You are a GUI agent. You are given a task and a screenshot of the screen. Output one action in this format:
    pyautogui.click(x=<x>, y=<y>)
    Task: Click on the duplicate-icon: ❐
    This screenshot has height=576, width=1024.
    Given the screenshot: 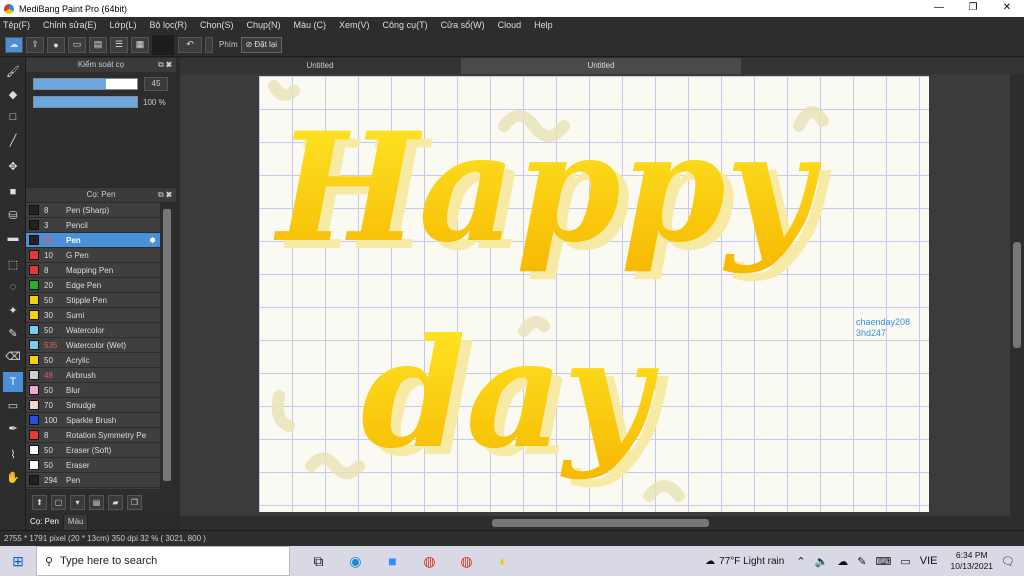 What is the action you would take?
    pyautogui.click(x=134, y=502)
    